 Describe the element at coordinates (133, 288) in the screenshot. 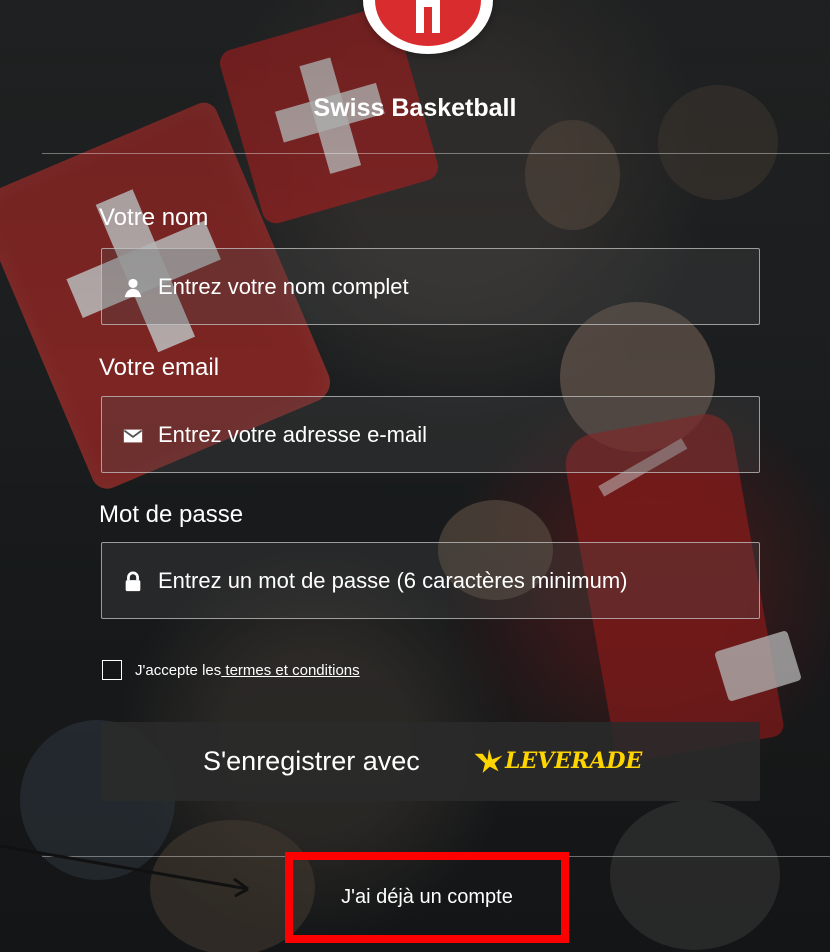

I see `user-icon` at that location.